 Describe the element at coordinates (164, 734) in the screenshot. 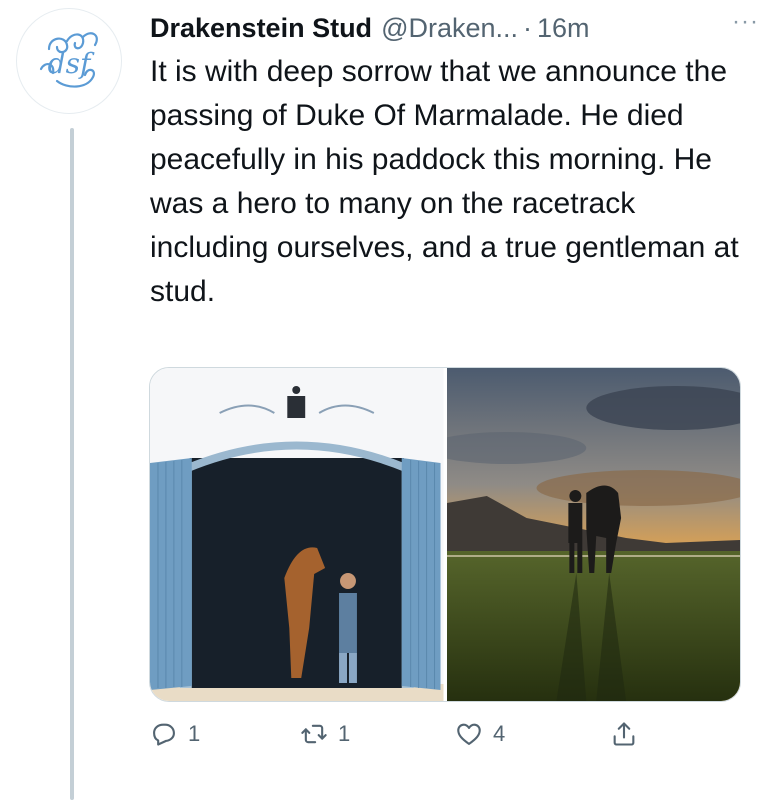

I see `reply-icon` at that location.